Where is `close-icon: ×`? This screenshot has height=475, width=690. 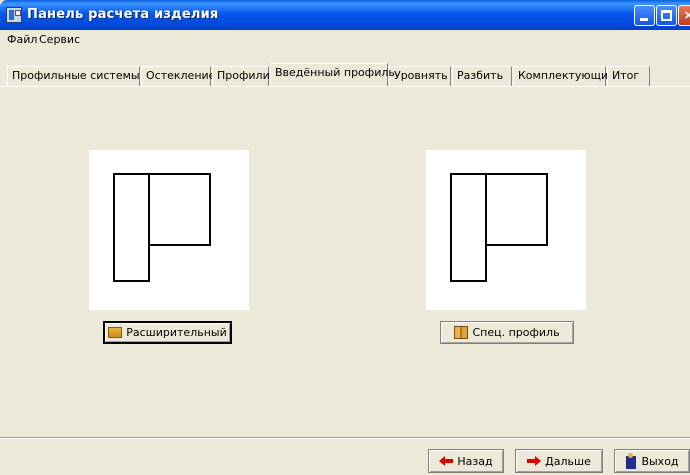
close-icon: × is located at coordinates (686, 15).